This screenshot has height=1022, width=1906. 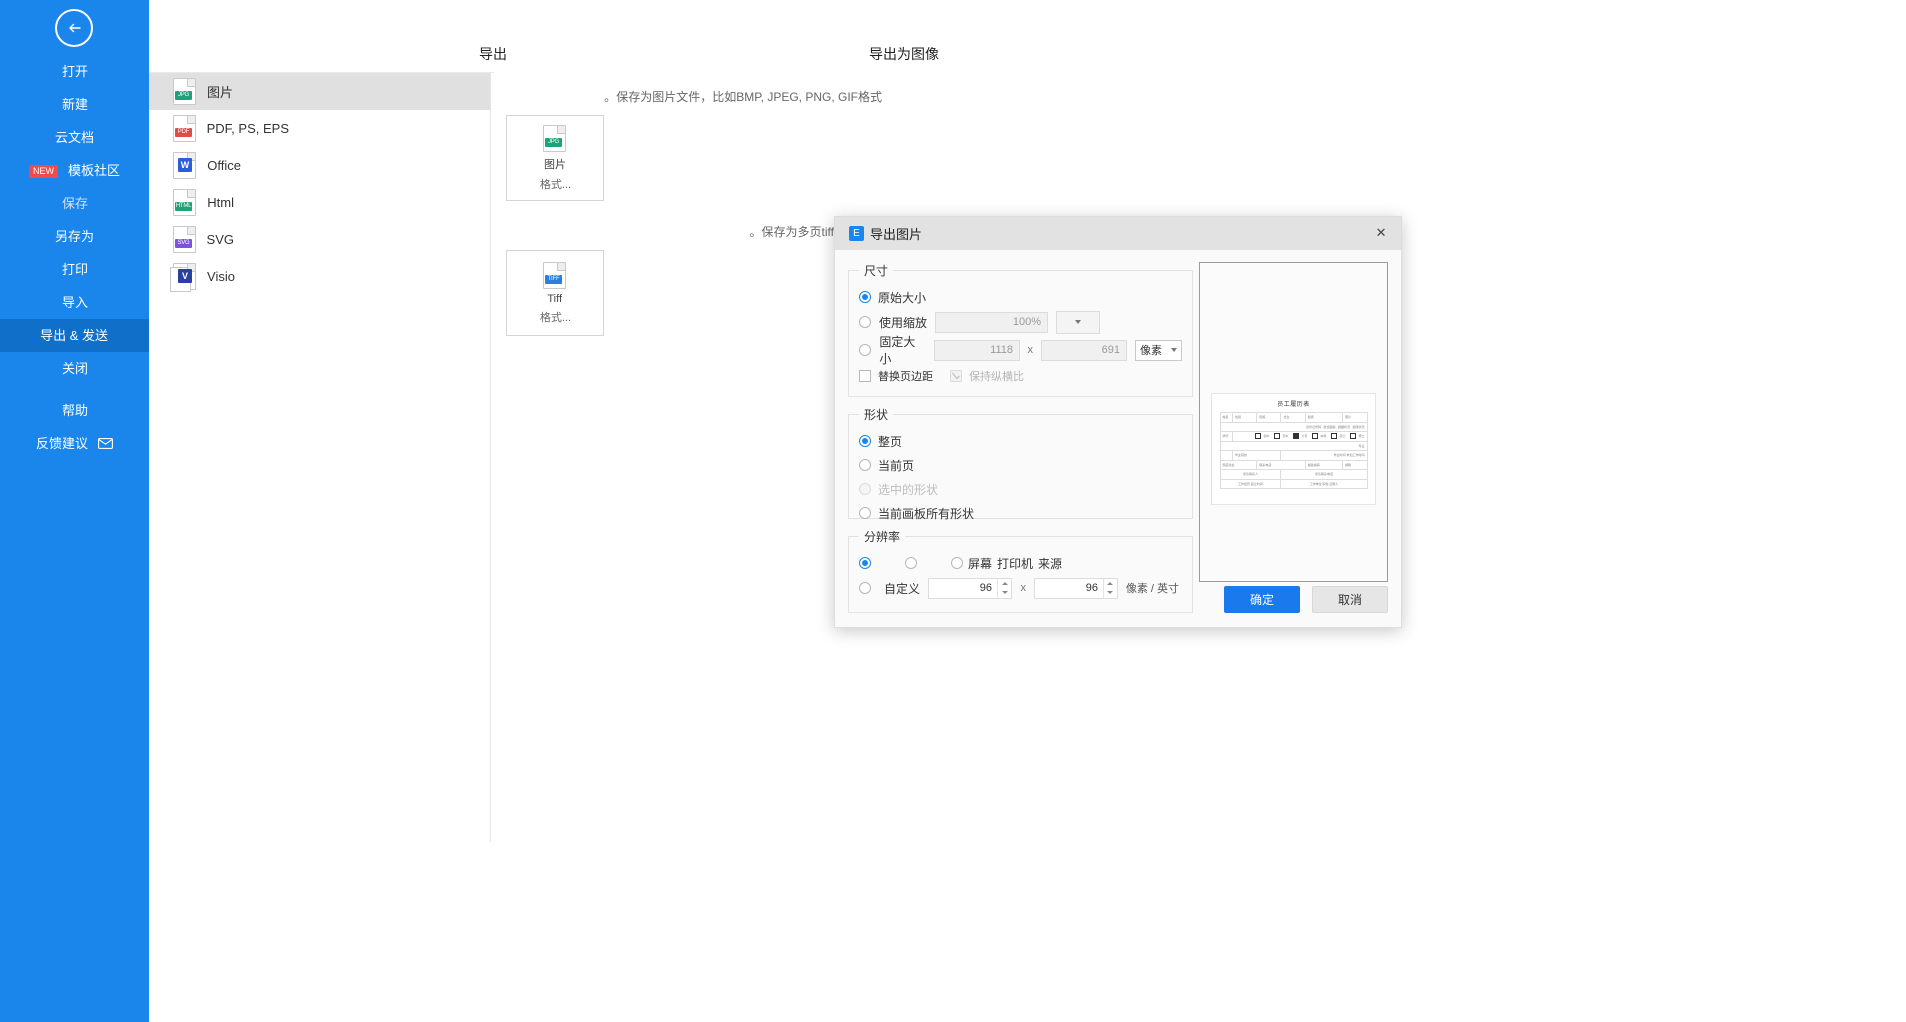 I want to click on shape-option-whole-page: 整页, so click(x=1020, y=441).